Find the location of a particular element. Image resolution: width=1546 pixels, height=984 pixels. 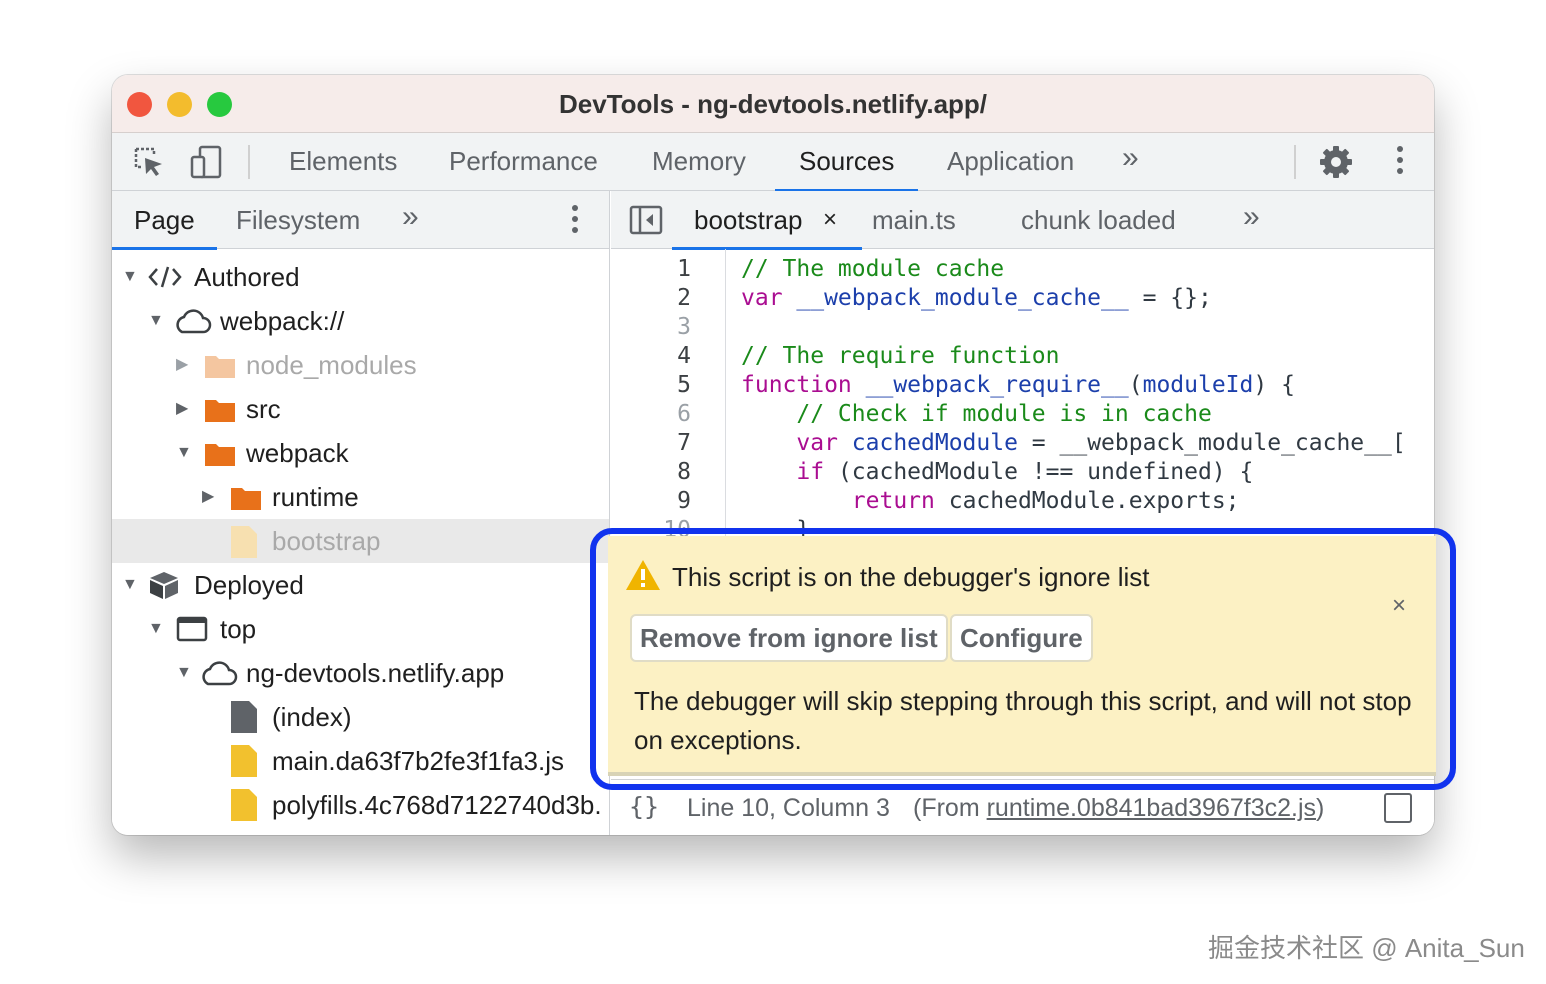

inspect-icon is located at coordinates (149, 162).